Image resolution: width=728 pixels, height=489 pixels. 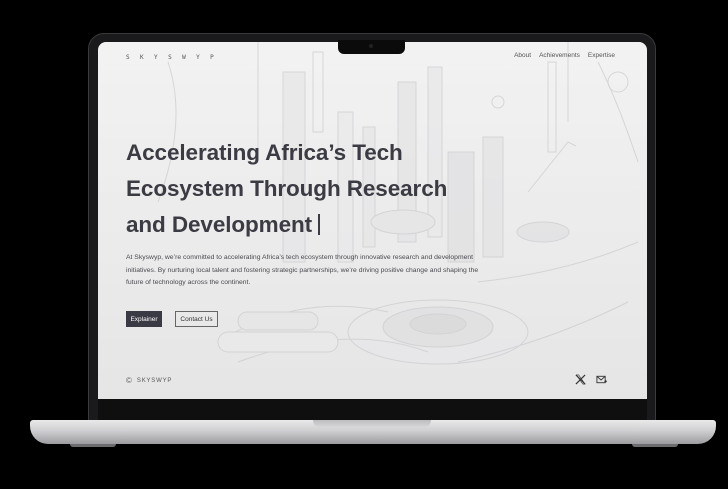 I want to click on headline-line-1: Accelerating Africa’s Tech, so click(x=264, y=152).